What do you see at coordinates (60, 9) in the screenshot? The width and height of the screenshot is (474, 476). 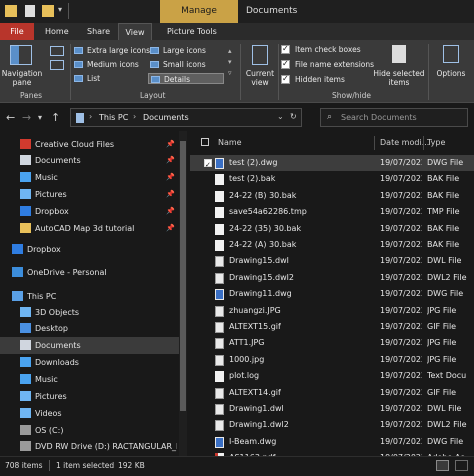 I see `qat-customize-icon: ▾` at bounding box center [60, 9].